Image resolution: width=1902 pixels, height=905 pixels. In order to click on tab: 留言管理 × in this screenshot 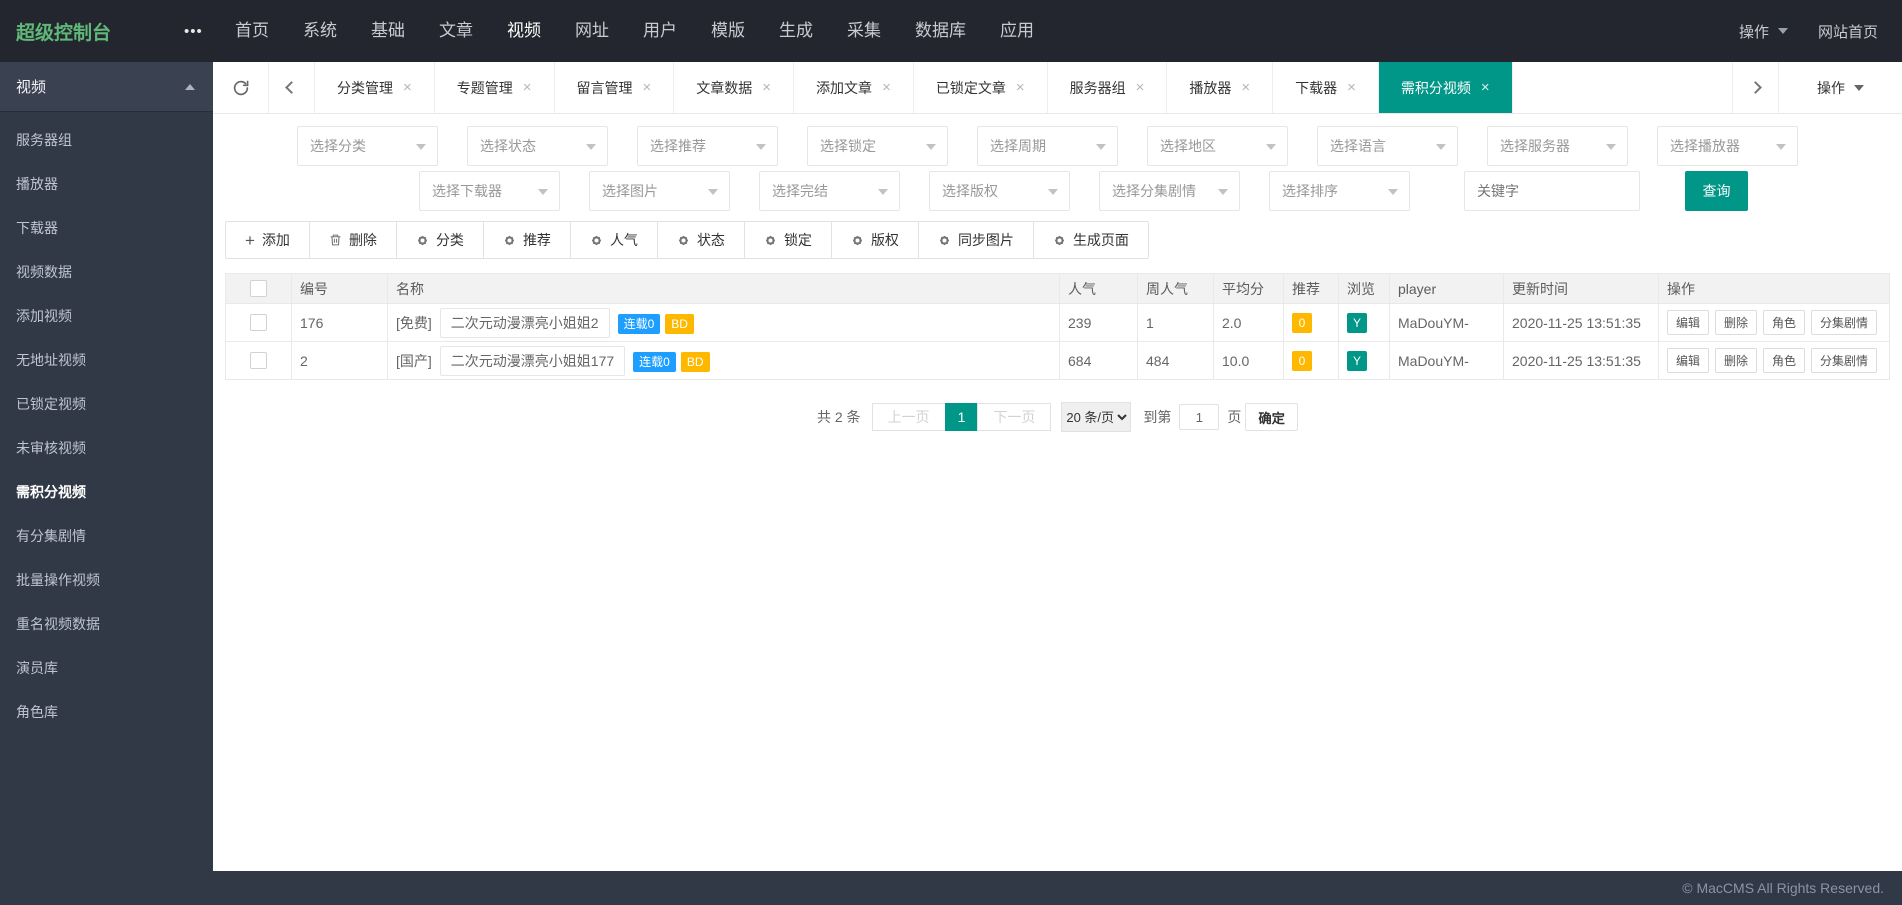, I will do `click(615, 87)`.